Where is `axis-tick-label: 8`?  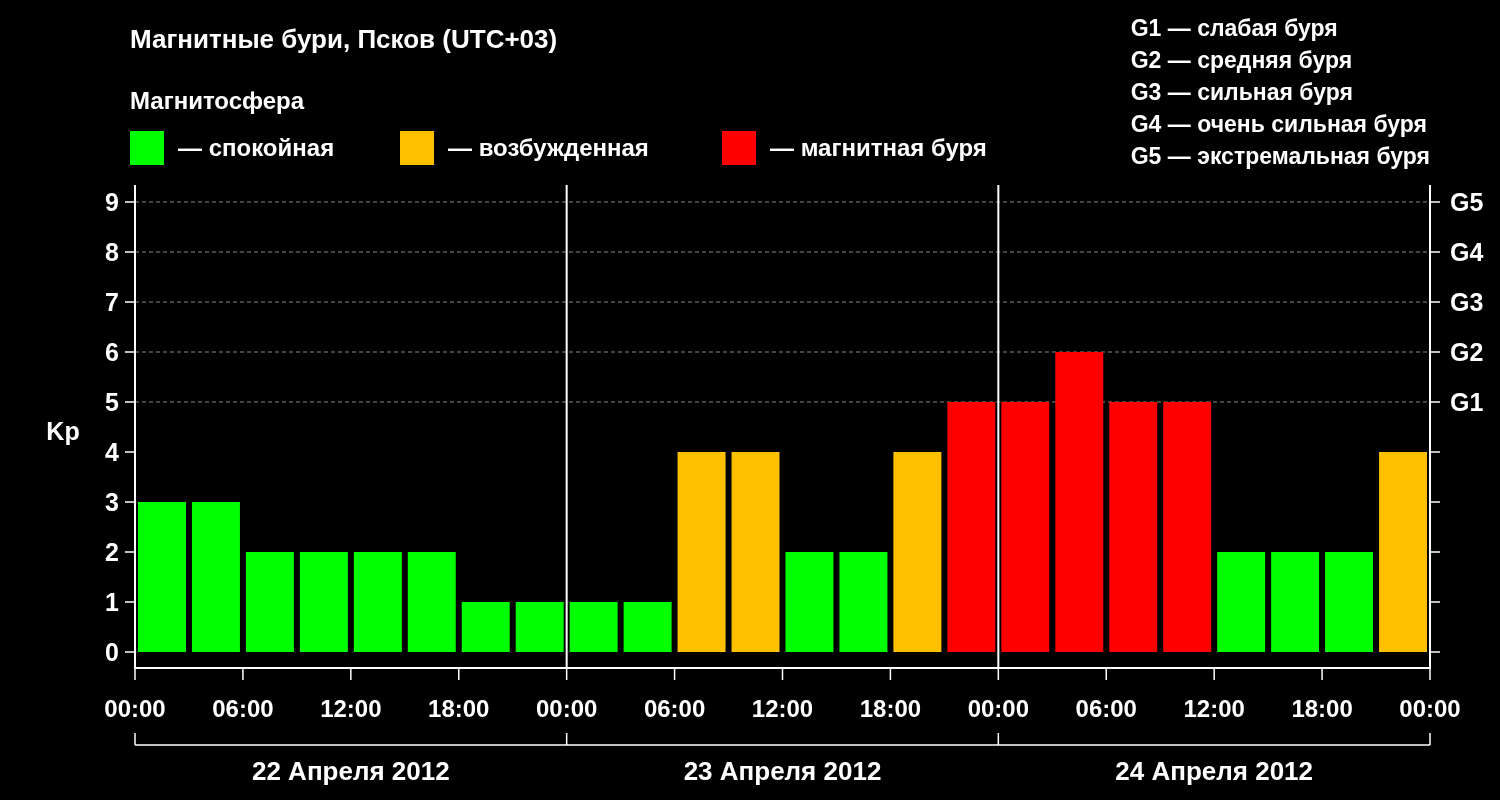 axis-tick-label: 8 is located at coordinates (112, 252).